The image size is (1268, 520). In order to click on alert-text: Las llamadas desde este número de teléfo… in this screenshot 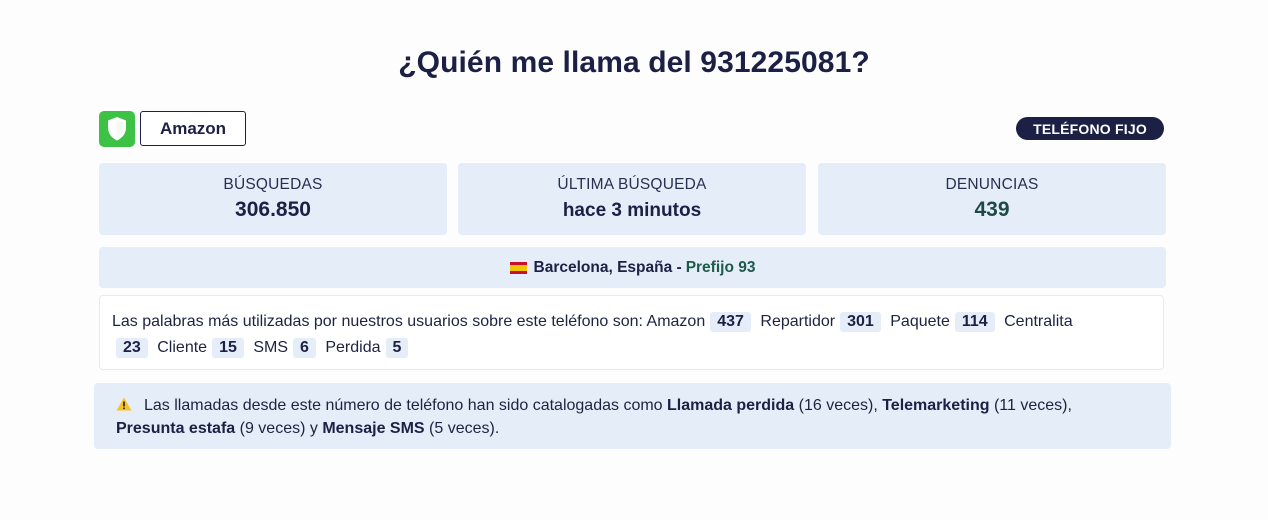, I will do `click(403, 405)`.